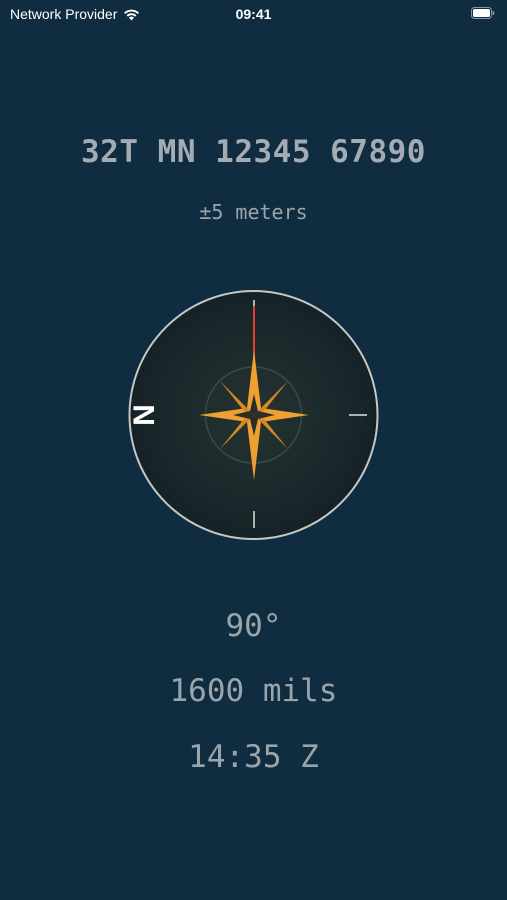 Image resolution: width=507 pixels, height=900 pixels. I want to click on north-label: N, so click(144, 415).